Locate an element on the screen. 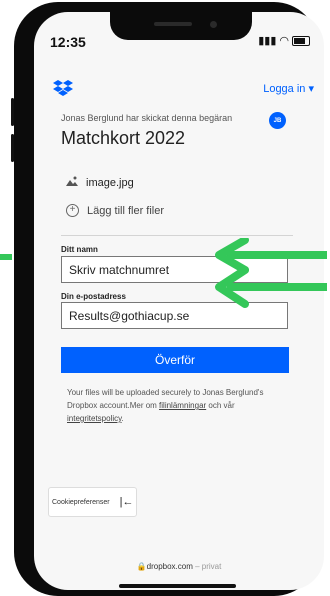 This screenshot has height=596, width=330. collapse-left-icon: |← is located at coordinates (127, 502).